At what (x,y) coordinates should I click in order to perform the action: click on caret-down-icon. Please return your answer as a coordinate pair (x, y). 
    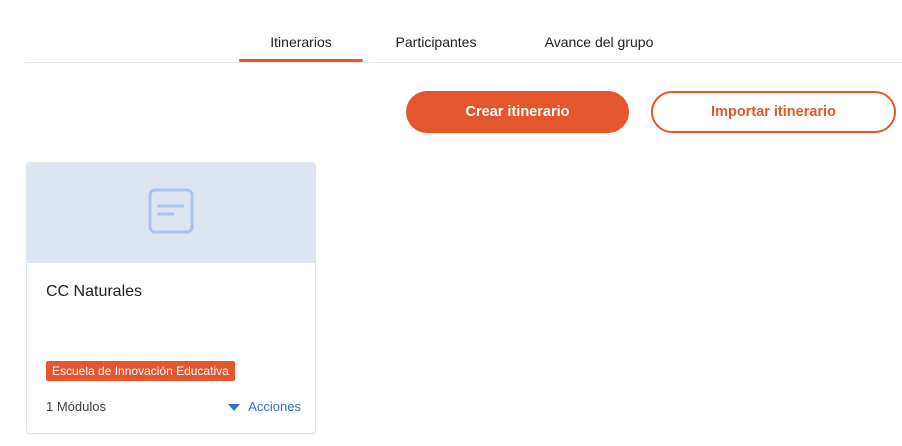
    Looking at the image, I should click on (234, 407).